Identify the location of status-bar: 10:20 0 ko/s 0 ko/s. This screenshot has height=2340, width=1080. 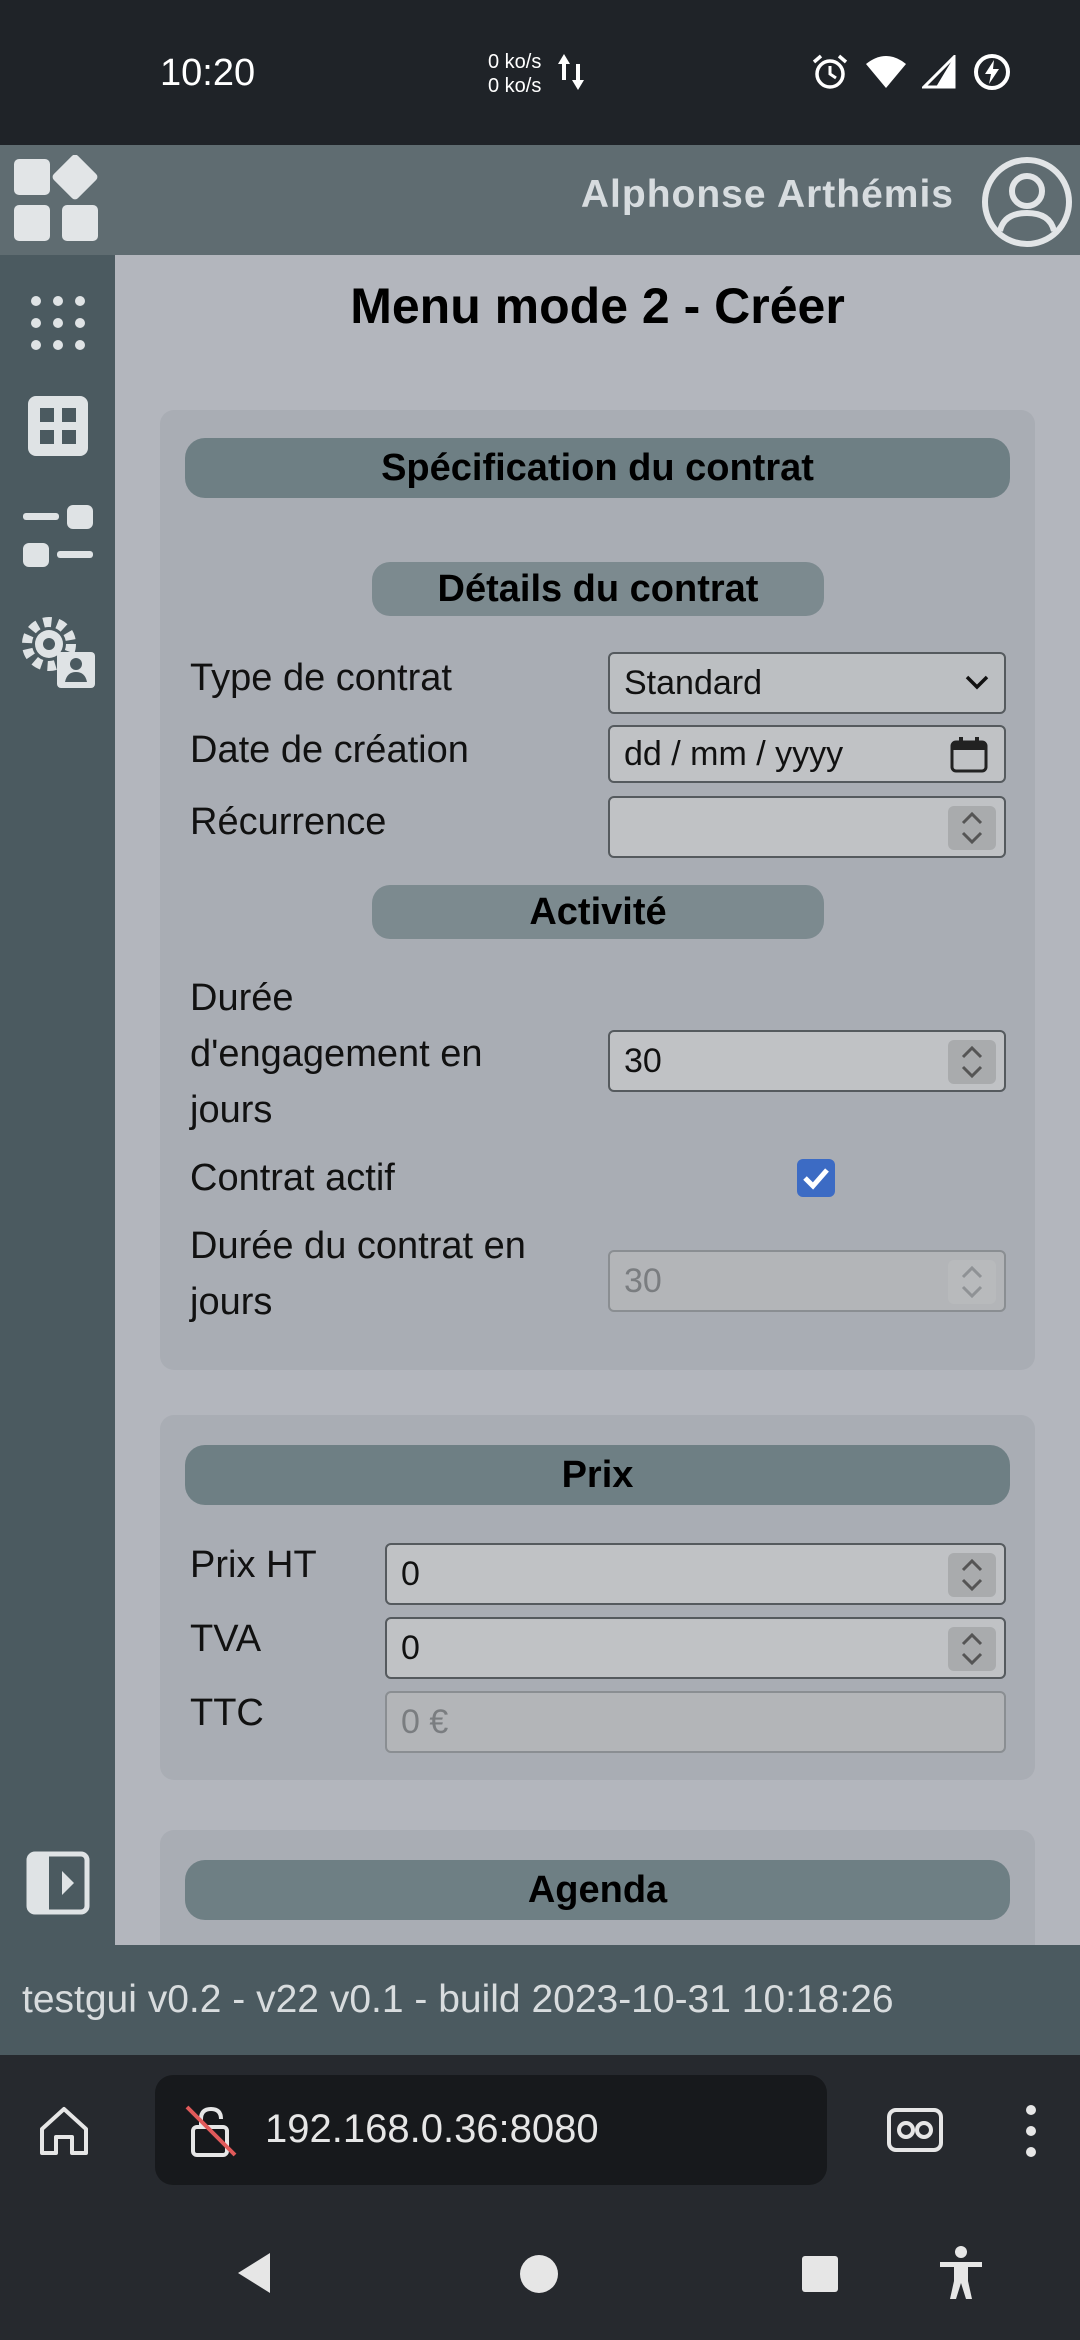
(540, 72).